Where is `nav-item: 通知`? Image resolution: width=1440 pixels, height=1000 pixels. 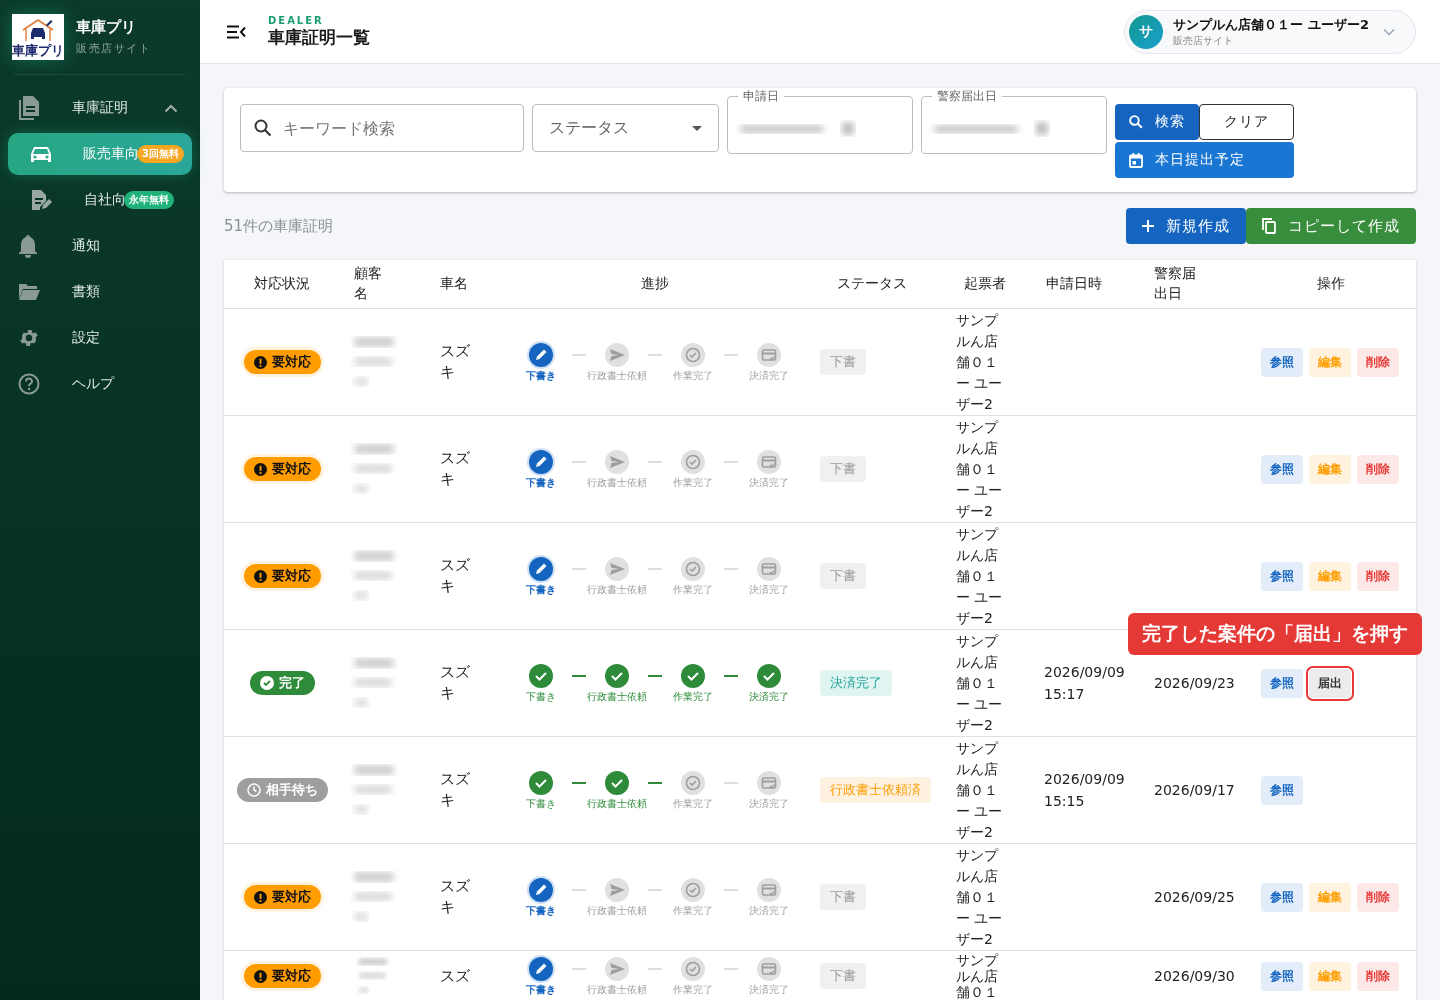
nav-item: 通知 is located at coordinates (100, 246).